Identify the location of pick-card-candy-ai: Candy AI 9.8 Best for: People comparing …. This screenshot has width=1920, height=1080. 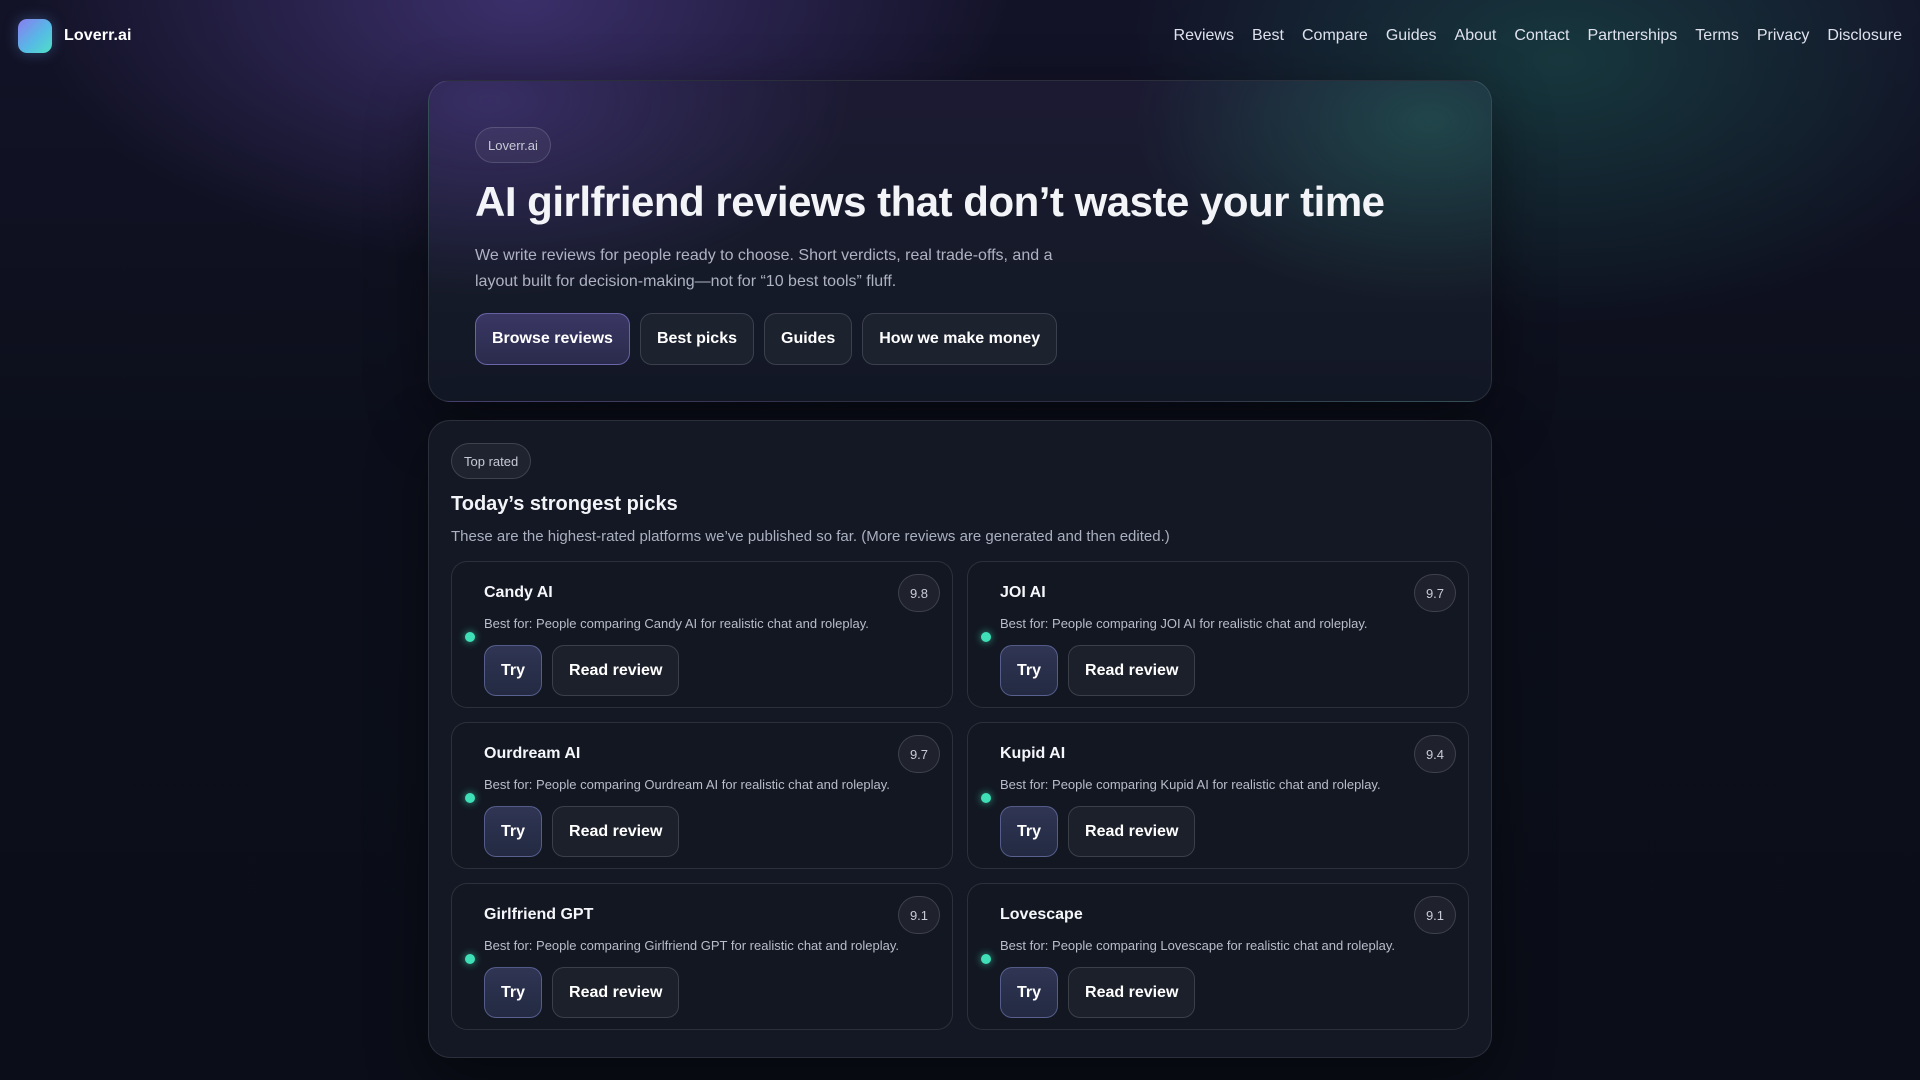
(702, 634).